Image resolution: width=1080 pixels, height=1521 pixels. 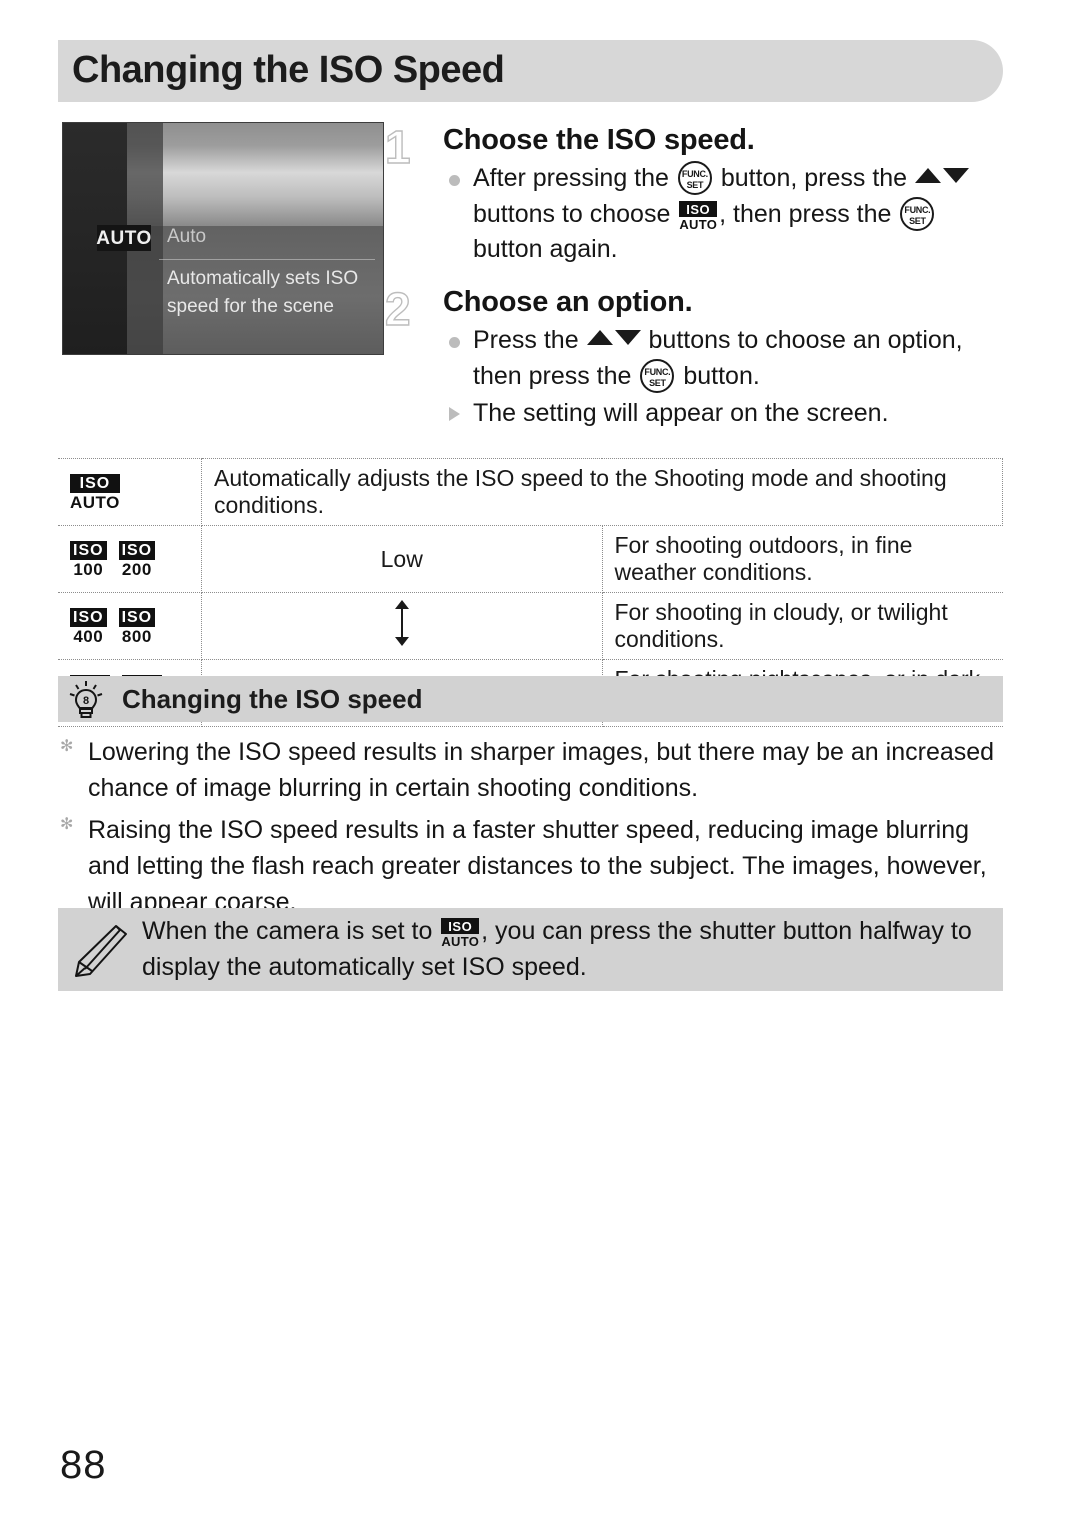 I want to click on arrow-head-up, so click(x=401, y=604).